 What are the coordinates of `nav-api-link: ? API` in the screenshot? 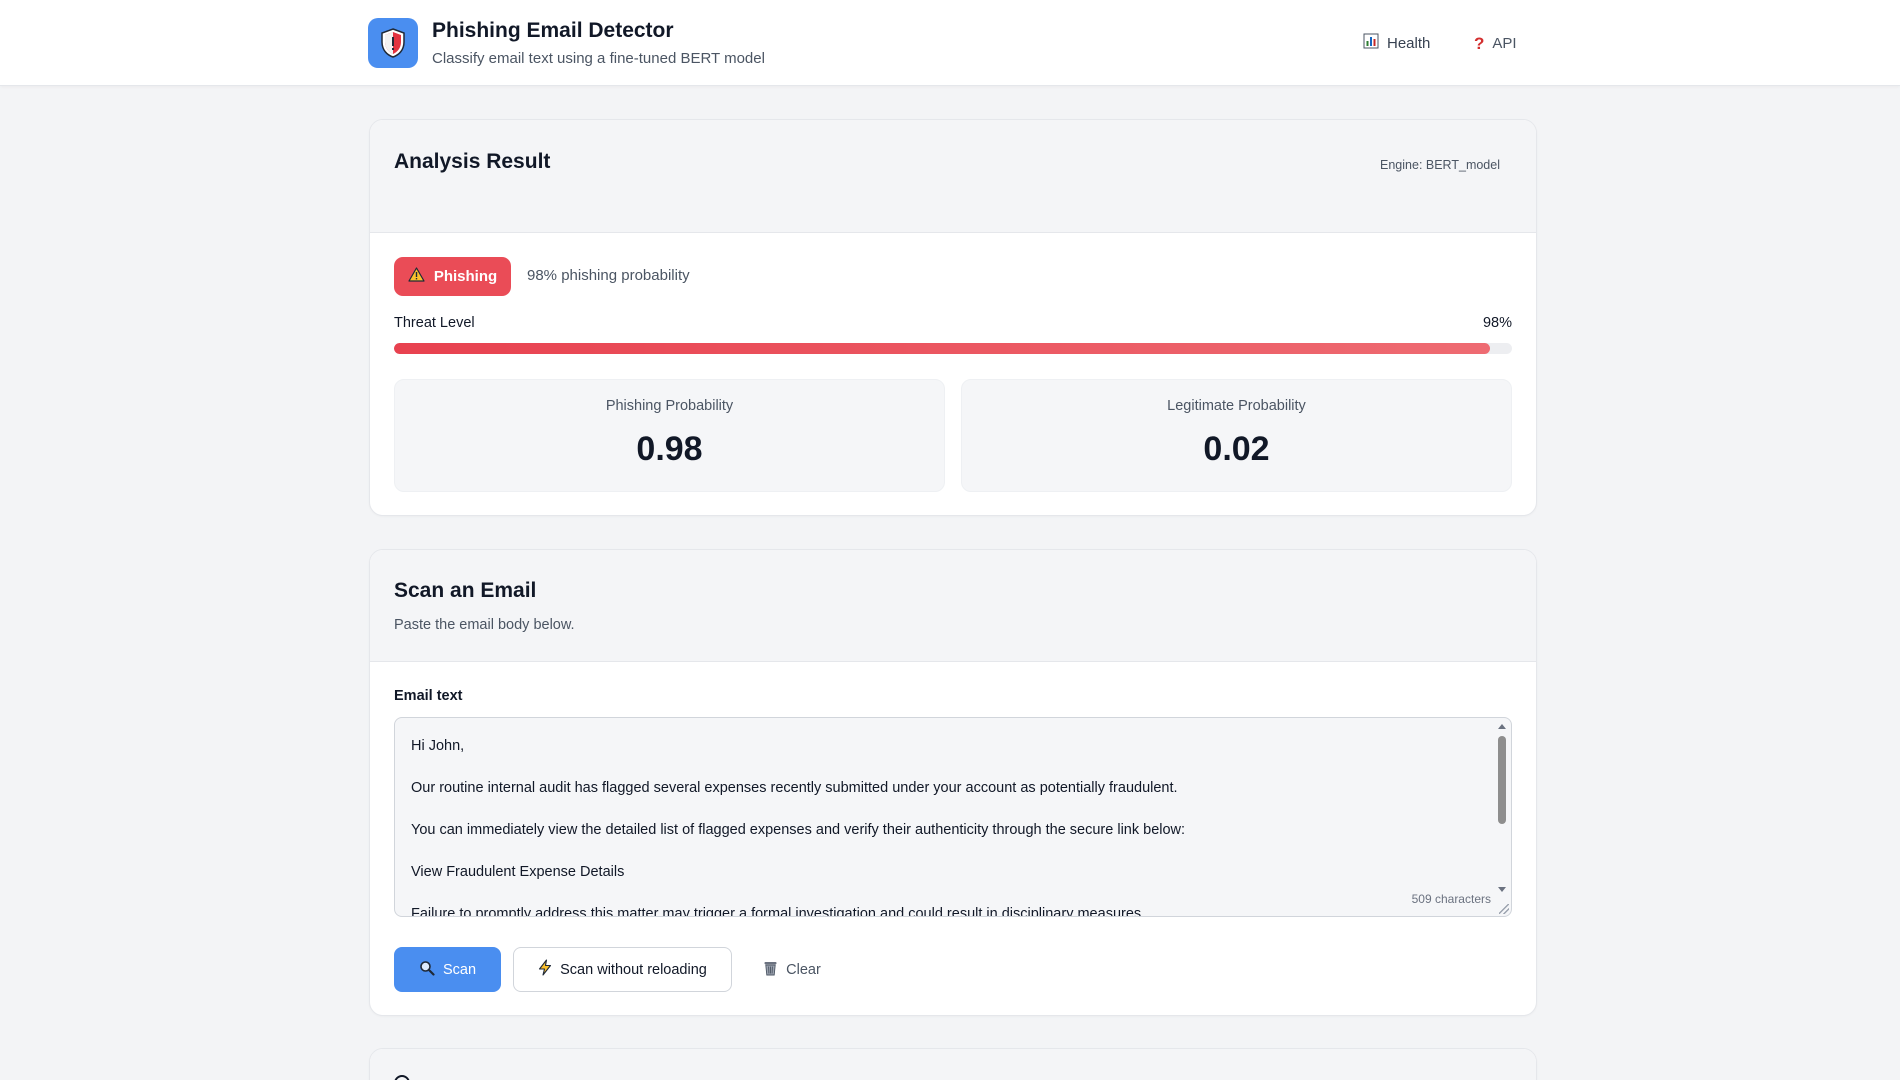 It's located at (1495, 43).